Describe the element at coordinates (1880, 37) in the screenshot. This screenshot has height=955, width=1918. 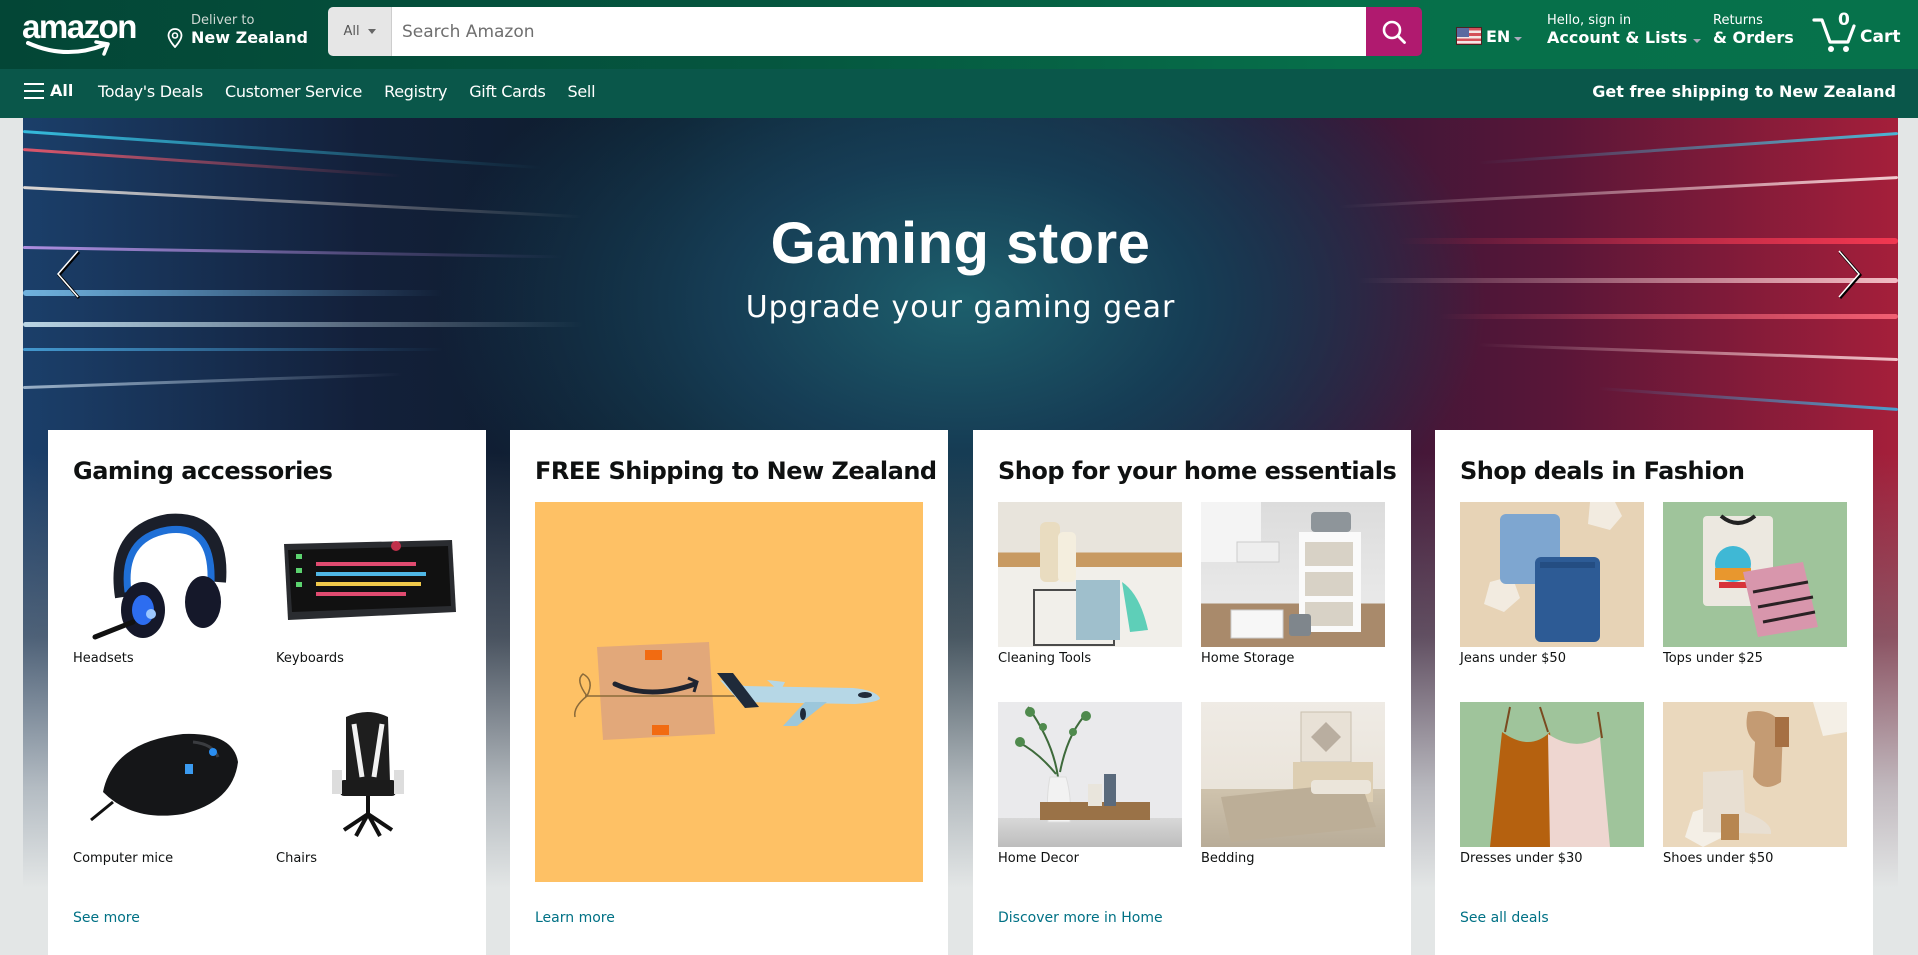
I see `cart-label: Cart` at that location.